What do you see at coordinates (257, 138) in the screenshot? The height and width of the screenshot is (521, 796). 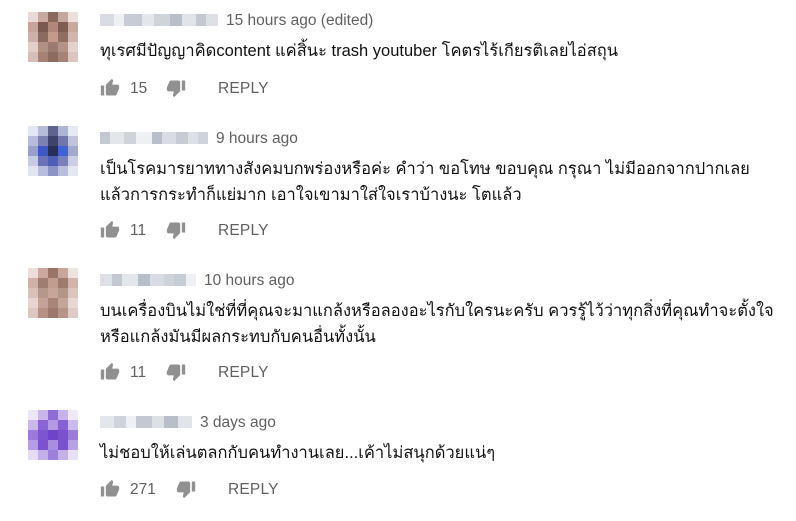 I see `comment-timestamp: 9 hours ago` at bounding box center [257, 138].